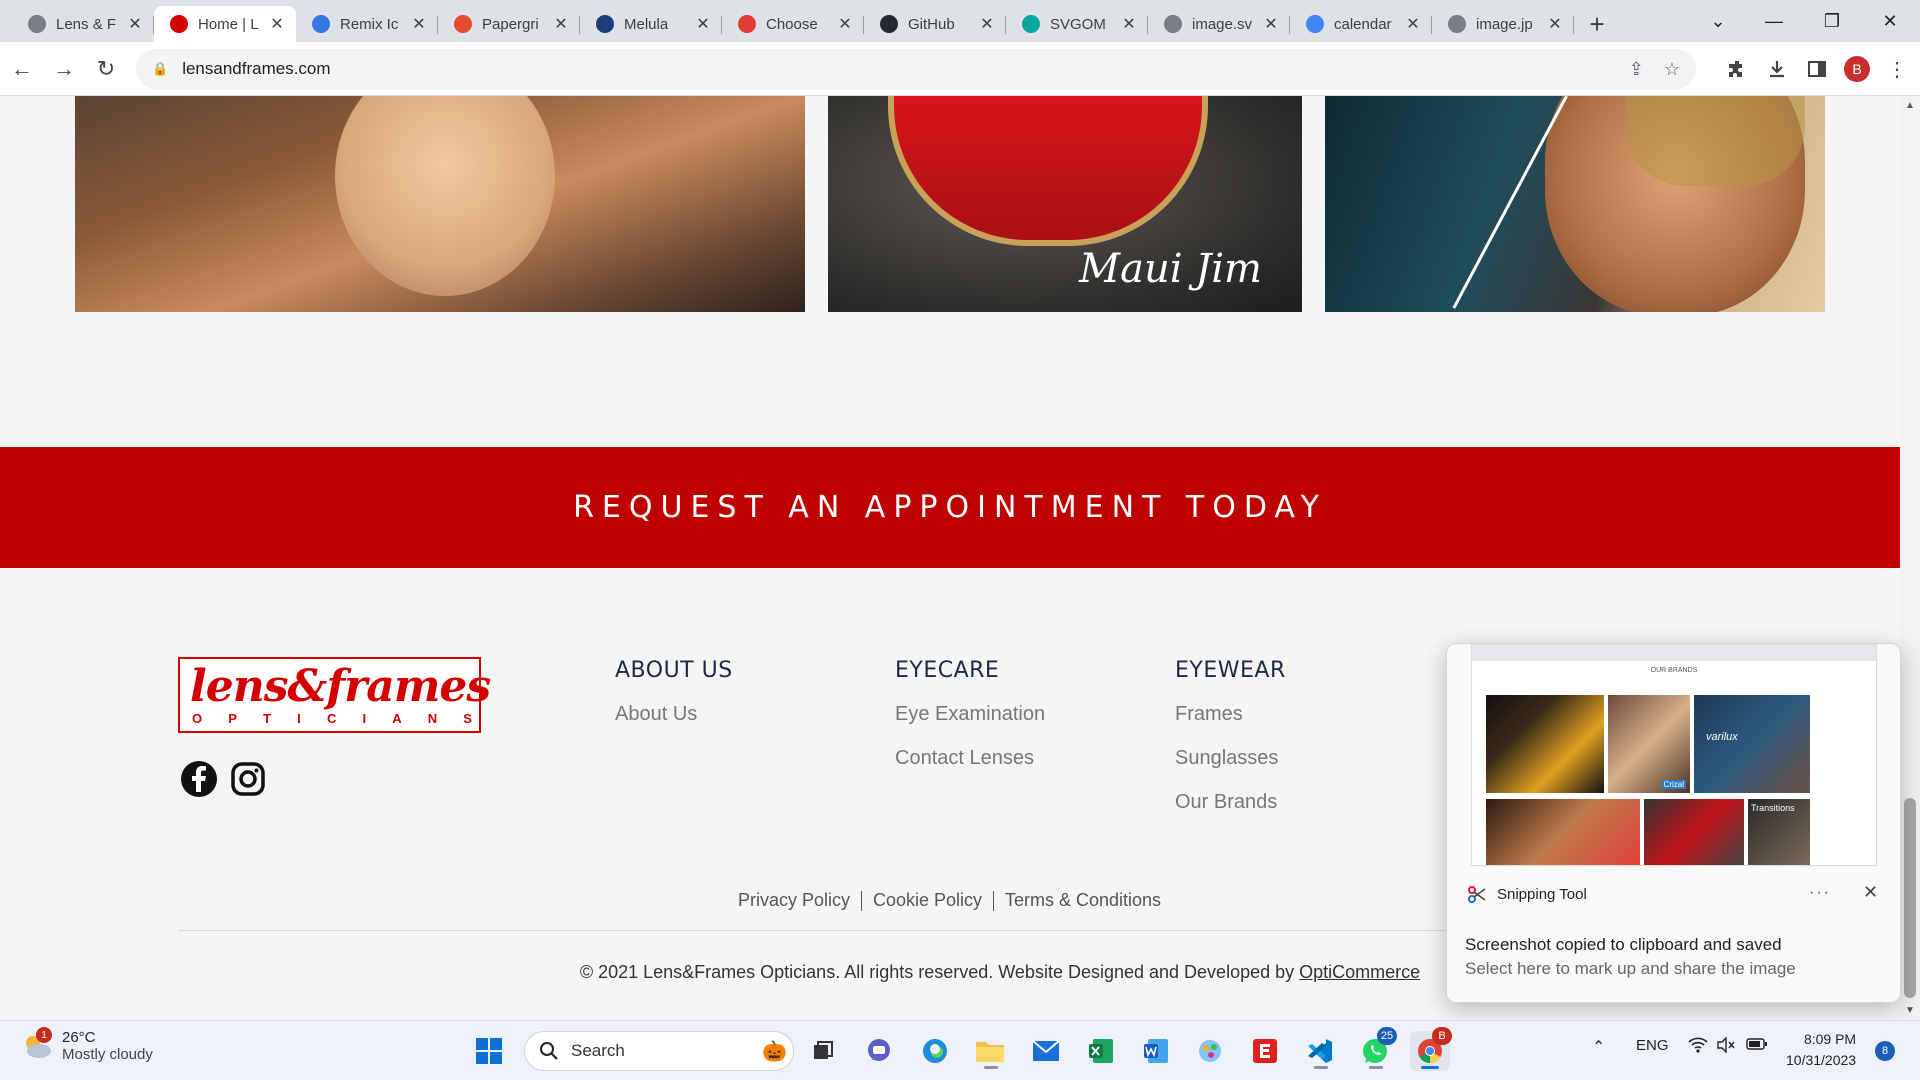 This screenshot has height=1080, width=1920. Describe the element at coordinates (1101, 1051) in the screenshot. I see `excel-icon` at that location.